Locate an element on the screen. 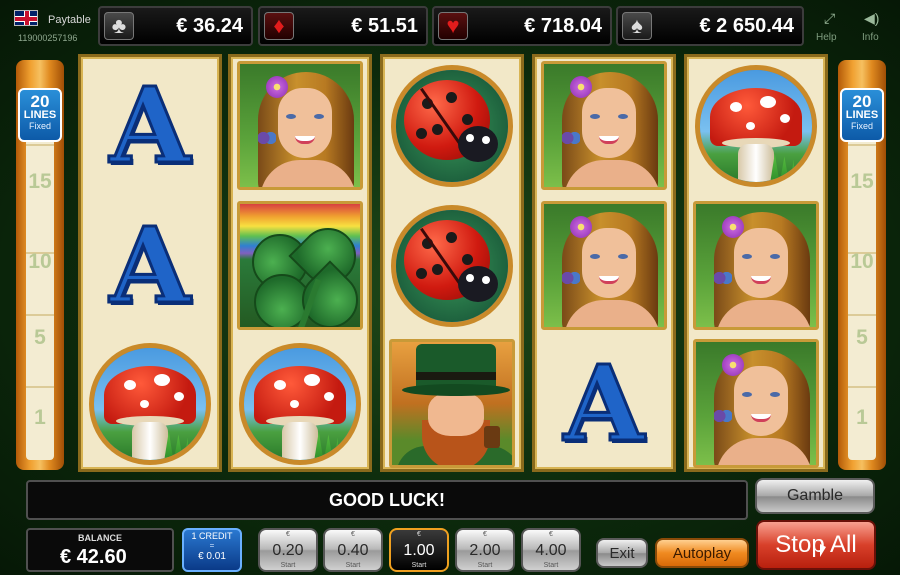 The width and height of the screenshot is (900, 575). mouse-cursor-icon is located at coordinates (823, 550).